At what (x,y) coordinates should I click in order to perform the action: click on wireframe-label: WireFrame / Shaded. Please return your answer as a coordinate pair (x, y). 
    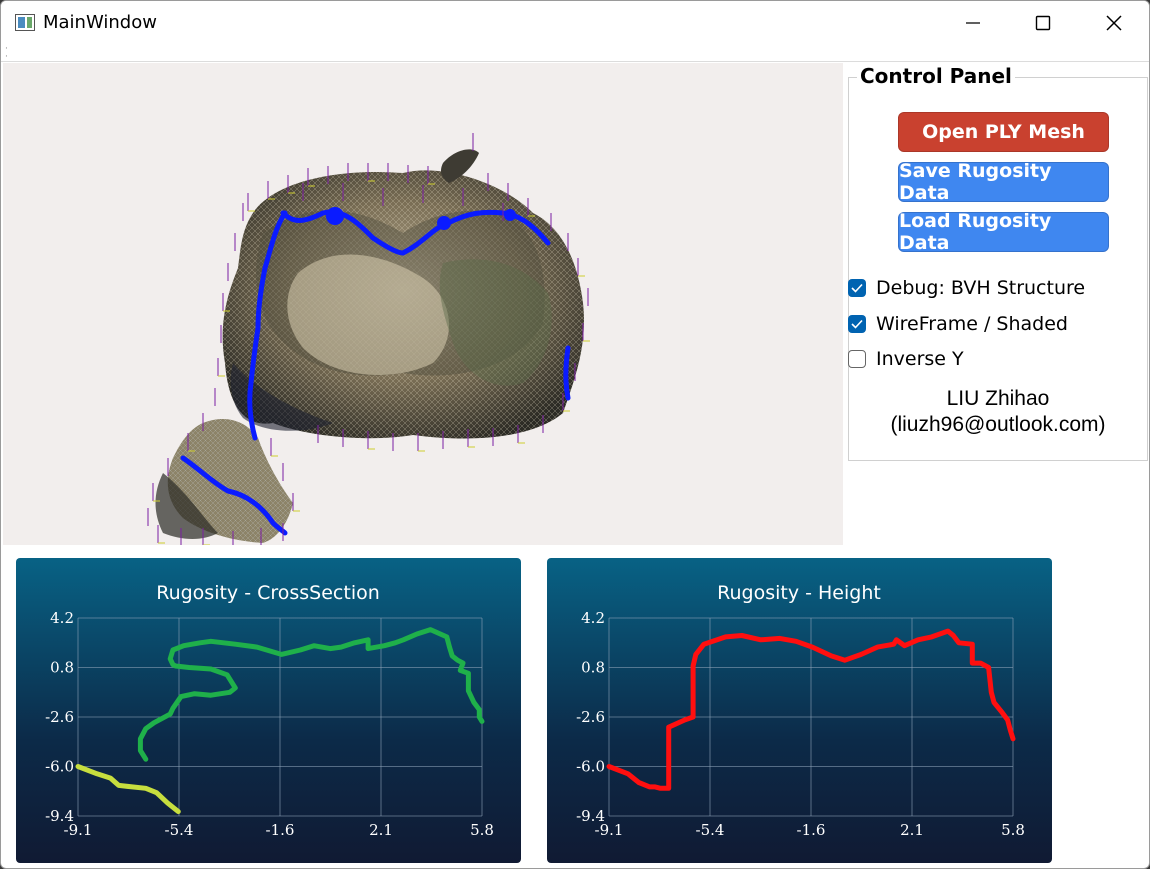
    Looking at the image, I should click on (972, 324).